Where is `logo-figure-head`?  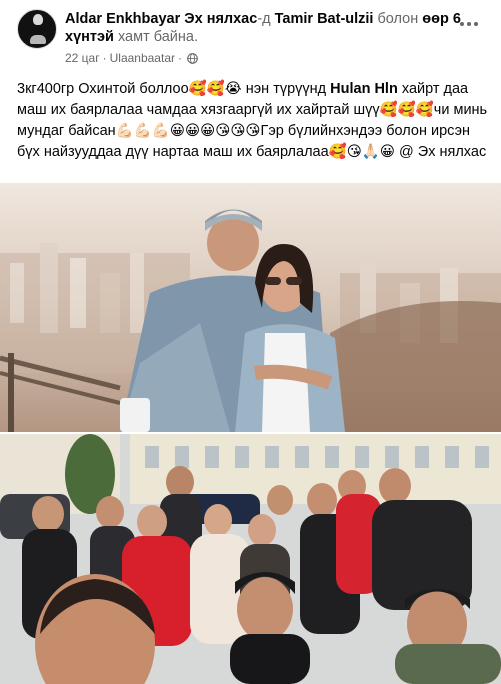
logo-figure-head is located at coordinates (38, 19).